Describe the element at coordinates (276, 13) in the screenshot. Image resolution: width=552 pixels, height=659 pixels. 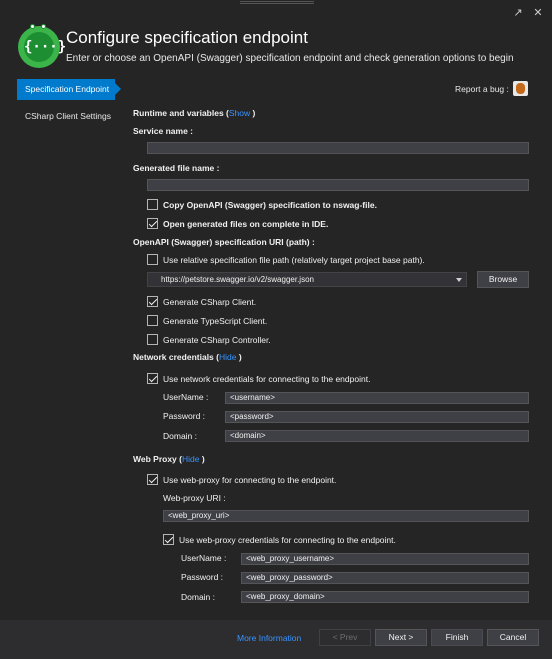
I see `title-bar: ↗ ✕` at that location.